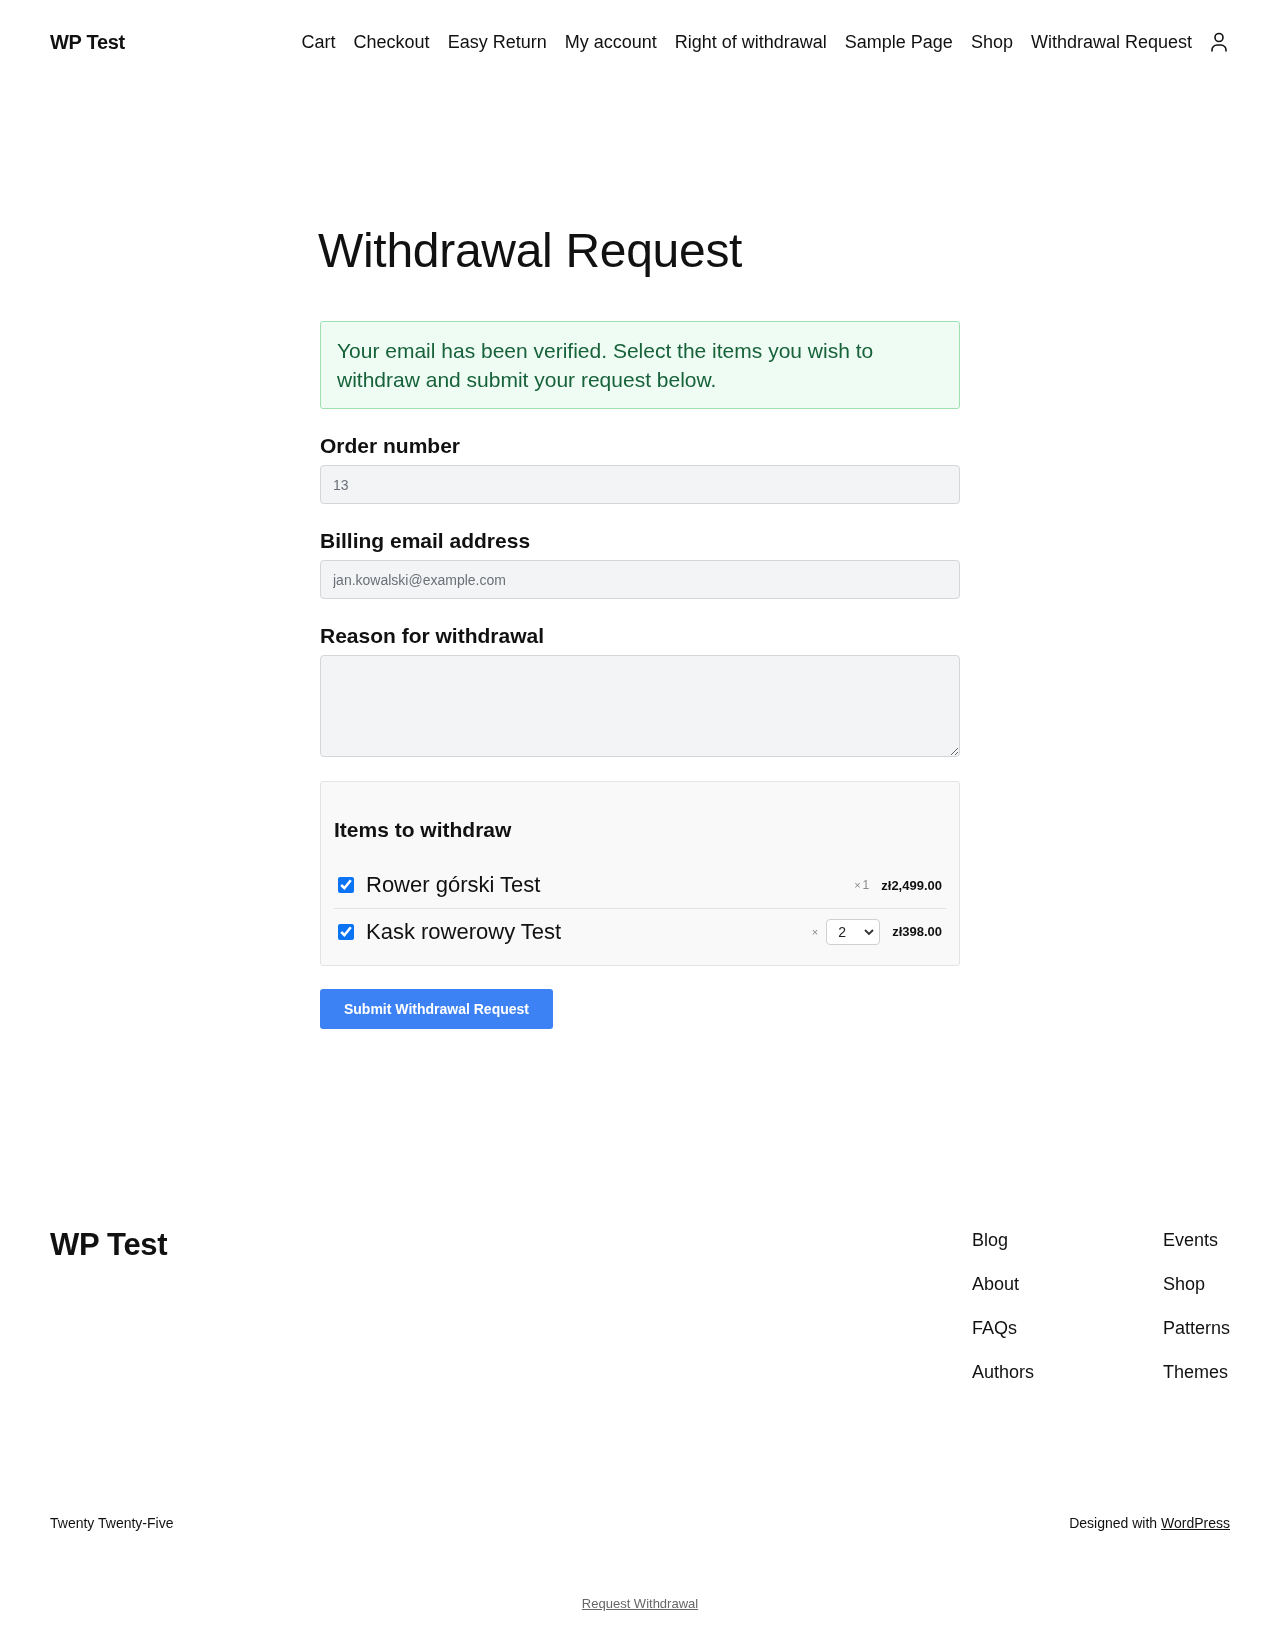  I want to click on site-title: WP Test, so click(87, 42).